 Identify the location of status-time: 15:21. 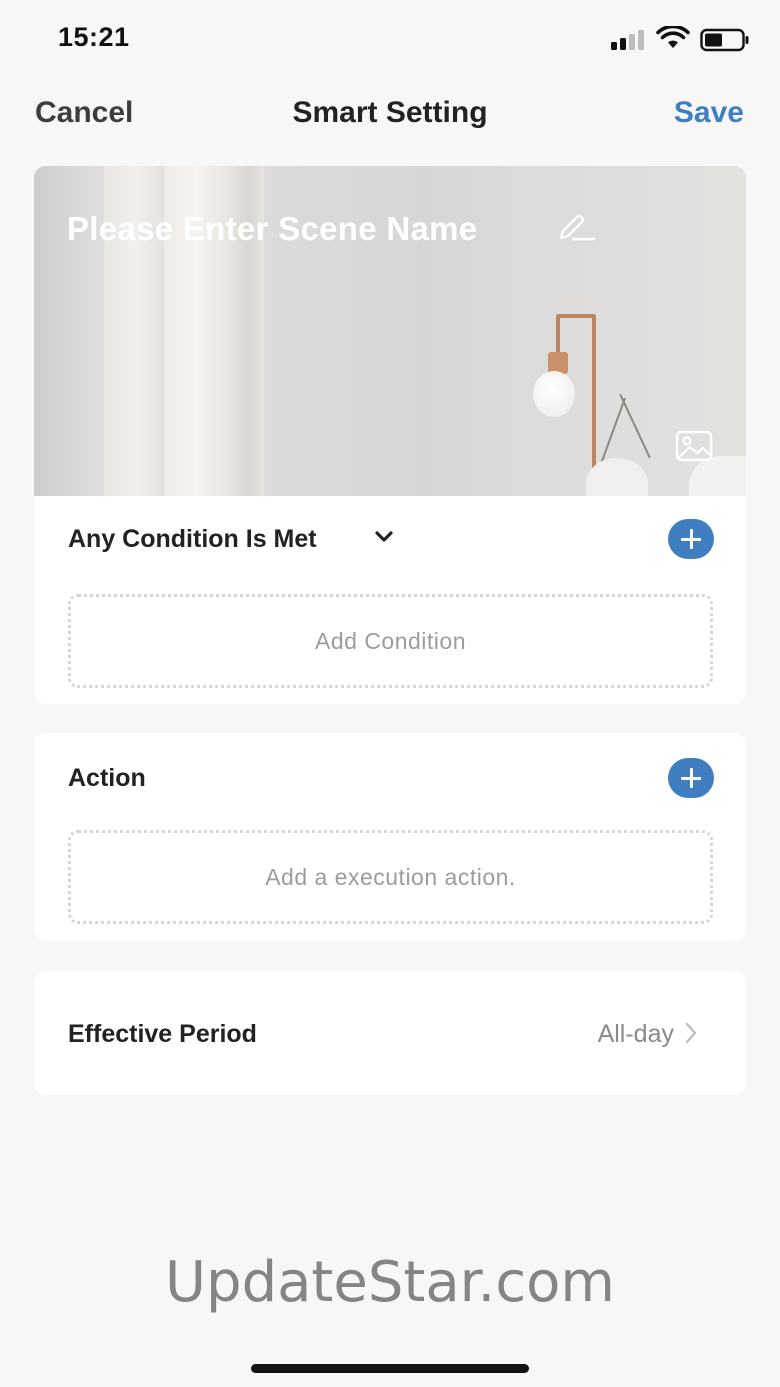
(94, 37).